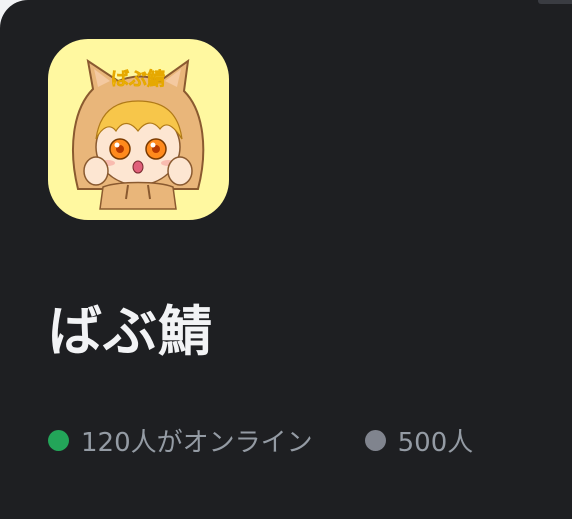 This screenshot has width=572, height=519. What do you see at coordinates (375, 440) in the screenshot?
I see `member-status-icon` at bounding box center [375, 440].